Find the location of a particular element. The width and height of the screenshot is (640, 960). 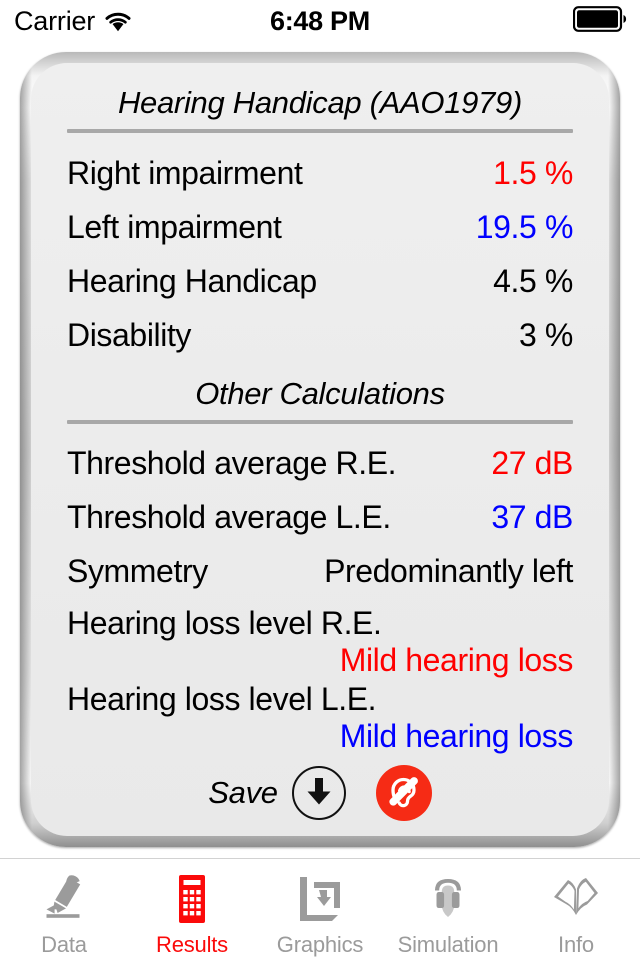

row-label: Hearing Handicap is located at coordinates (192, 281).